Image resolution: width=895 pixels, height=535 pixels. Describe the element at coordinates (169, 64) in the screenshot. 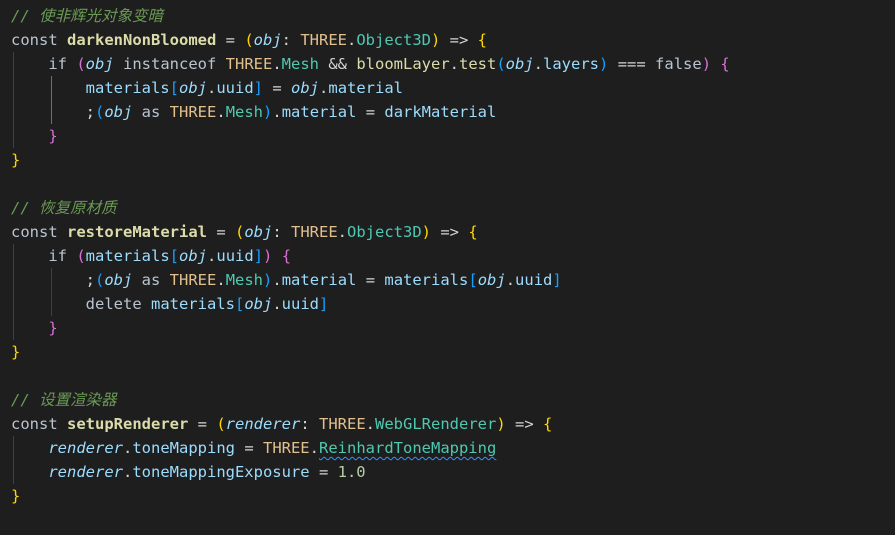

I see `code-token: instanceof` at that location.